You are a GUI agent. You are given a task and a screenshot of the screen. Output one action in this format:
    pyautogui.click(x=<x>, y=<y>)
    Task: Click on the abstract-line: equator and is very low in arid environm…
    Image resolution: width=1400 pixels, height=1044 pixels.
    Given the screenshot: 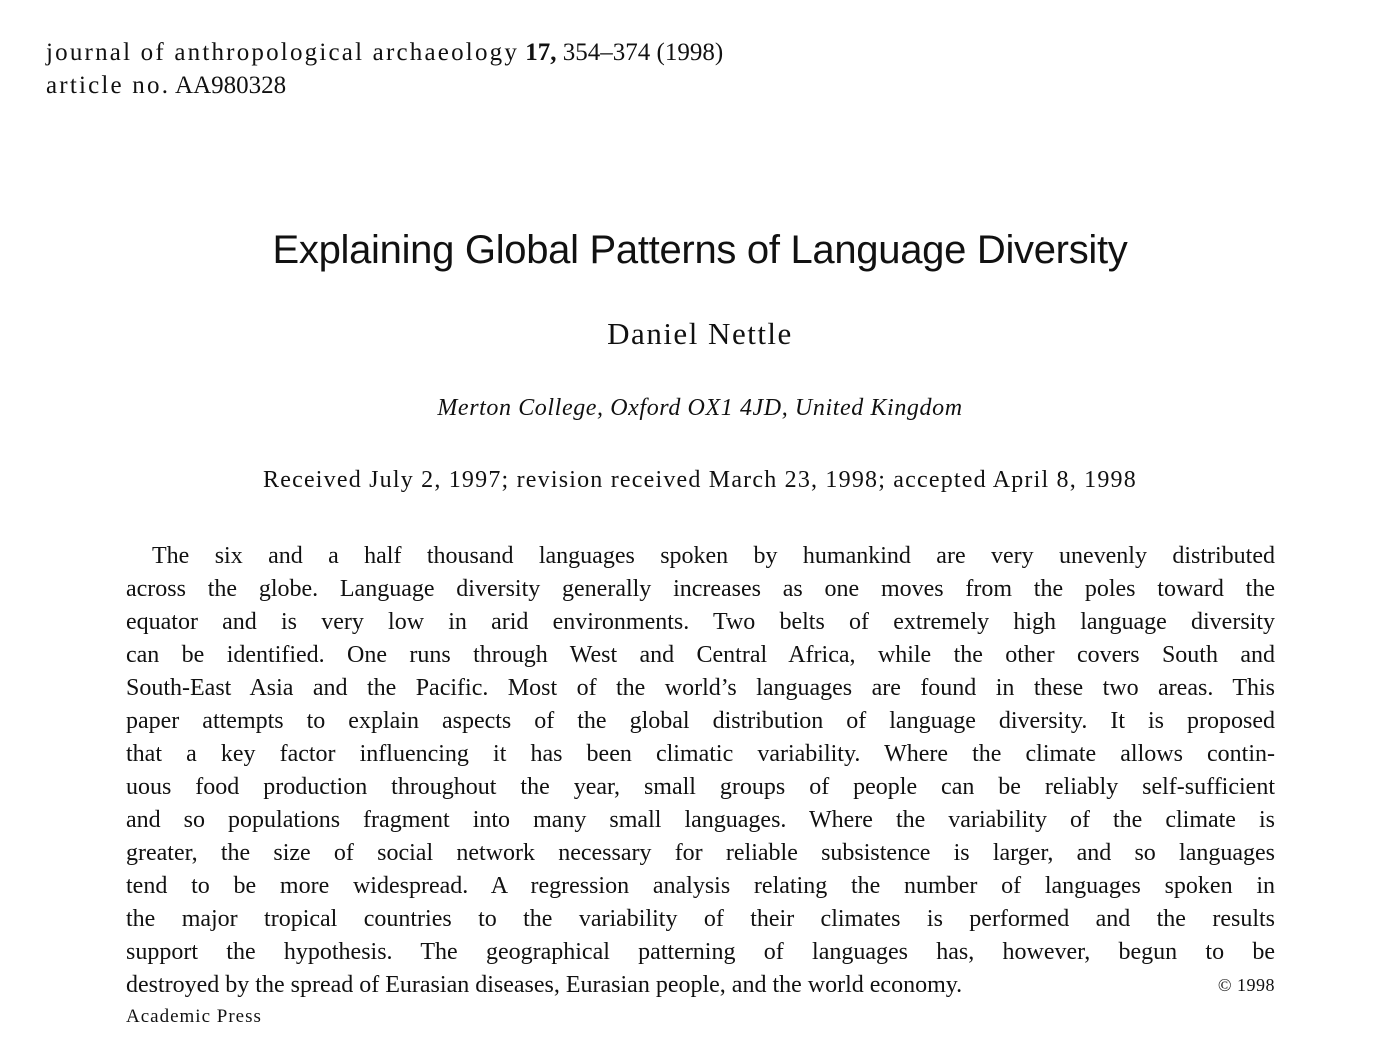 What is the action you would take?
    pyautogui.click(x=700, y=622)
    